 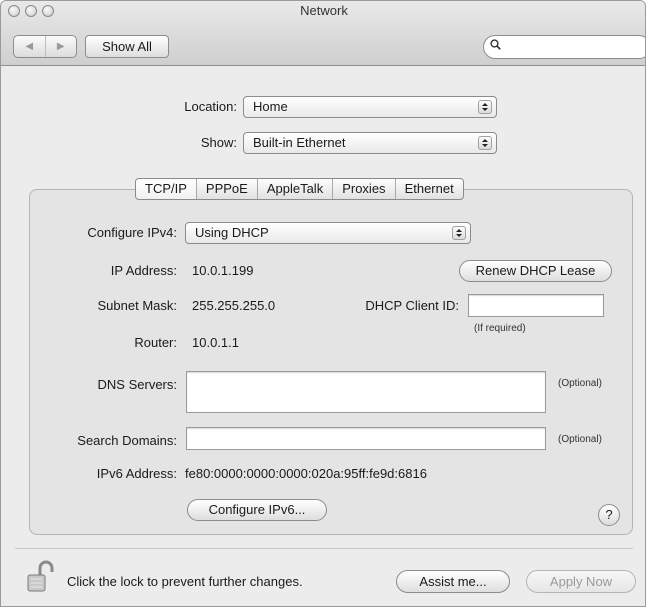 I want to click on search-domains-field, so click(x=366, y=438).